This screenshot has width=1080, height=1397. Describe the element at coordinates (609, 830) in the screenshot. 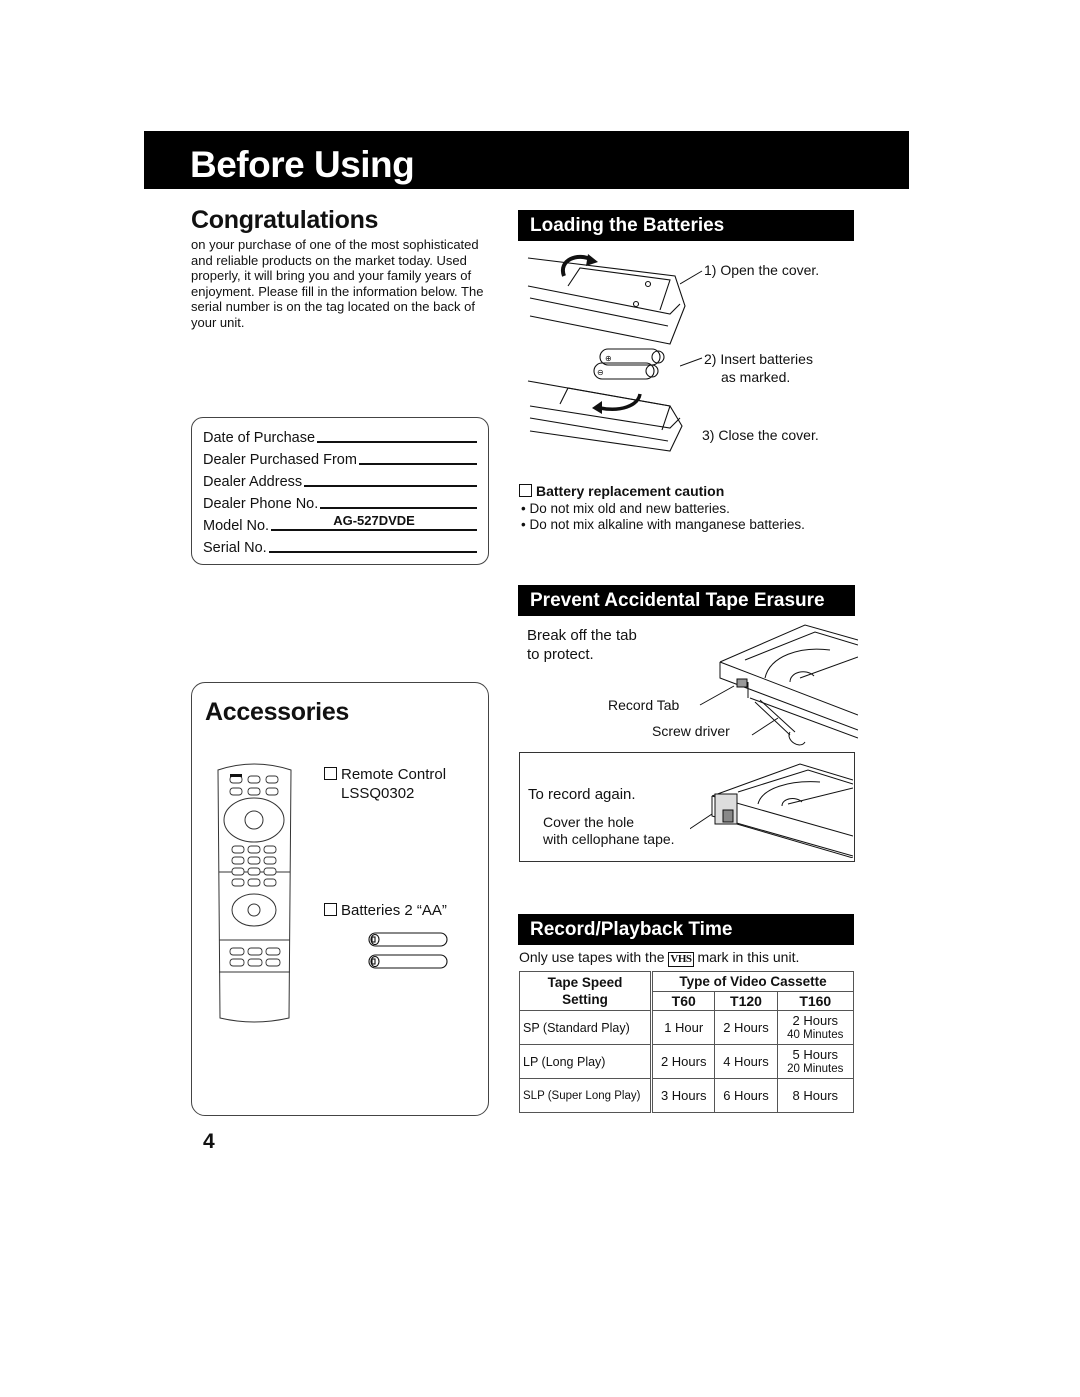

I see `cover-hole-instruction: Cover the hole with cellophane tape.` at that location.